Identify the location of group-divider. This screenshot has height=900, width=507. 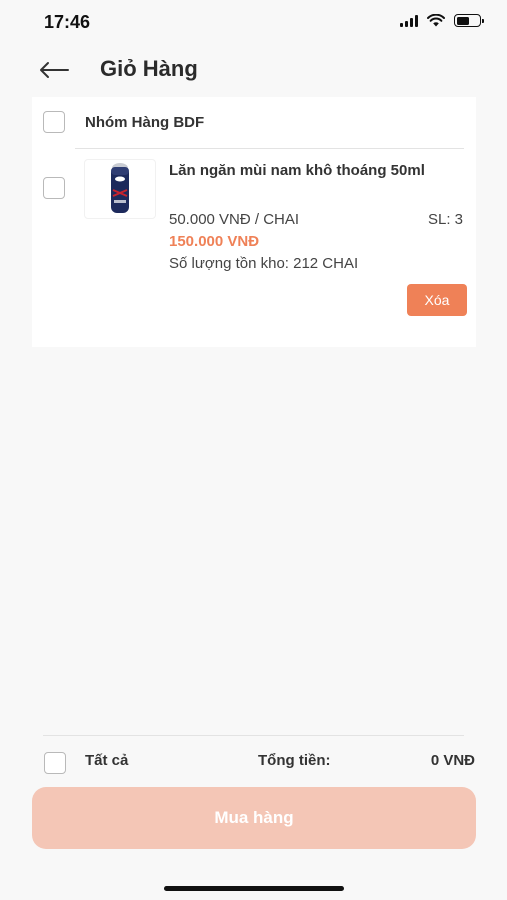
(269, 148).